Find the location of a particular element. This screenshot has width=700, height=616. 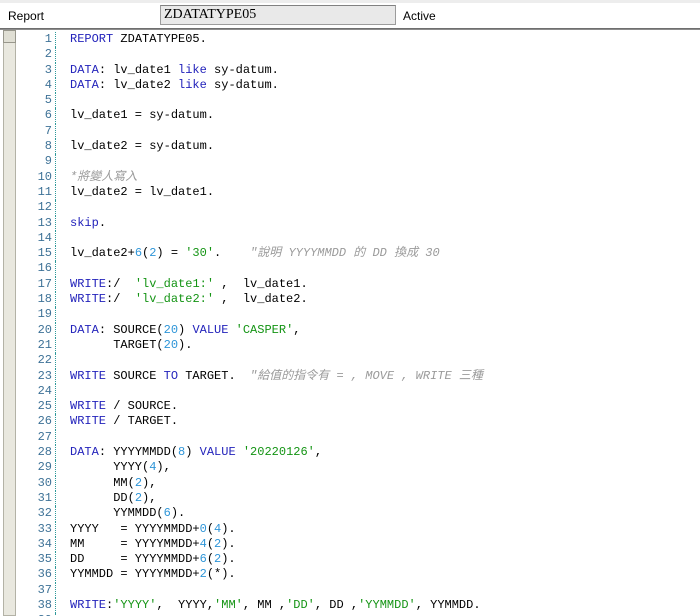

code-line: 24 is located at coordinates (358, 391).